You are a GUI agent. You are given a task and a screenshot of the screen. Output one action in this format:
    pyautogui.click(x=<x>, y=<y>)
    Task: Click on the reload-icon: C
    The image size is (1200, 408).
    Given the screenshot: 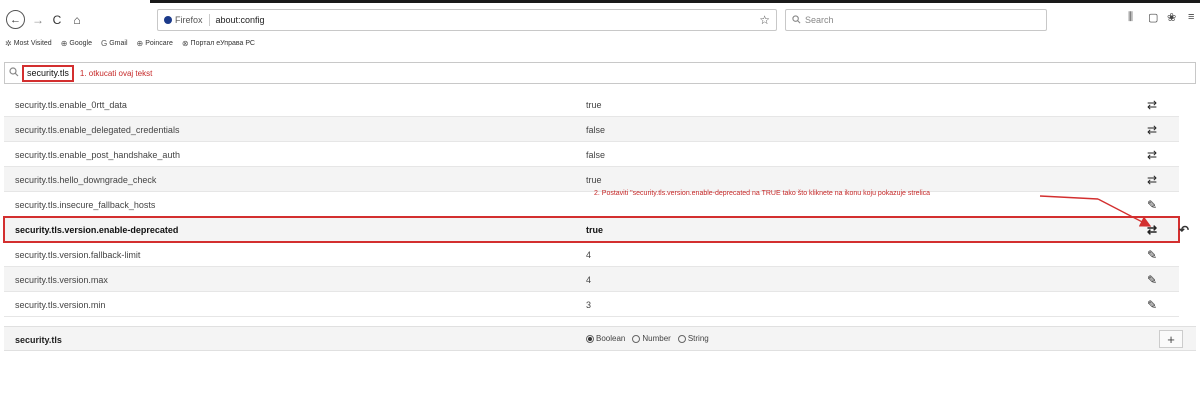 What is the action you would take?
    pyautogui.click(x=57, y=19)
    